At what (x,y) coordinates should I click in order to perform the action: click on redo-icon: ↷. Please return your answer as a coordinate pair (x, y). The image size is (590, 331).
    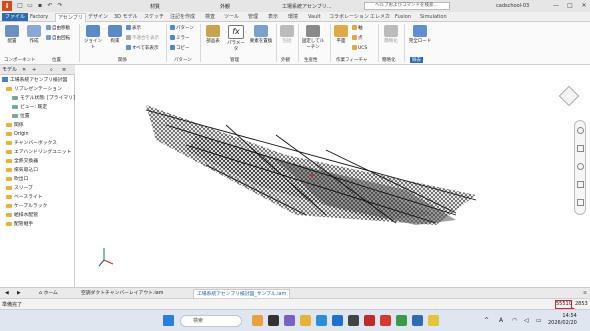
    Looking at the image, I should click on (60, 6).